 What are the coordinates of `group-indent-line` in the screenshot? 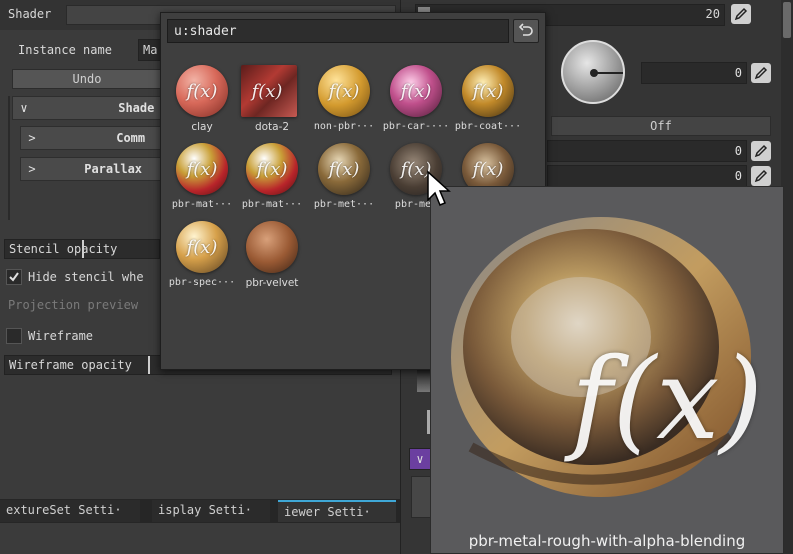 It's located at (9, 158).